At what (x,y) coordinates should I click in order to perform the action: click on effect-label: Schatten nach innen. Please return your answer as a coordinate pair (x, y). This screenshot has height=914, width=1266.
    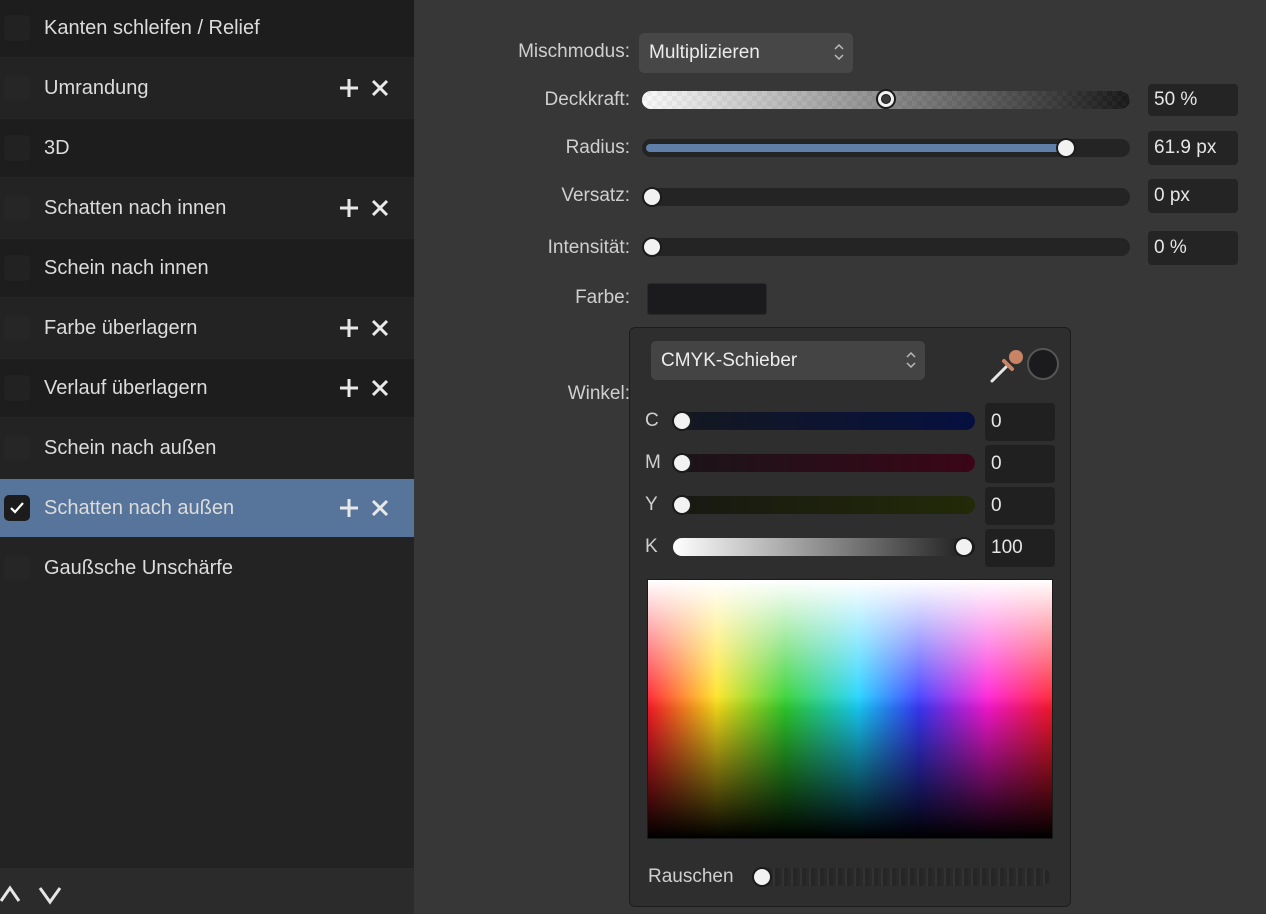
    Looking at the image, I should click on (135, 208).